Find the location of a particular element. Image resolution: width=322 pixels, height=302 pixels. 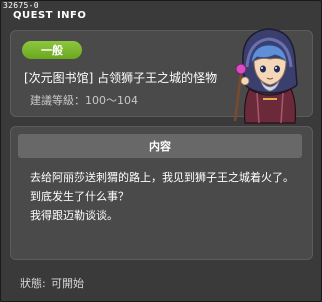

description-line: 我得跟迈勒谈谈。 is located at coordinates (74, 215).